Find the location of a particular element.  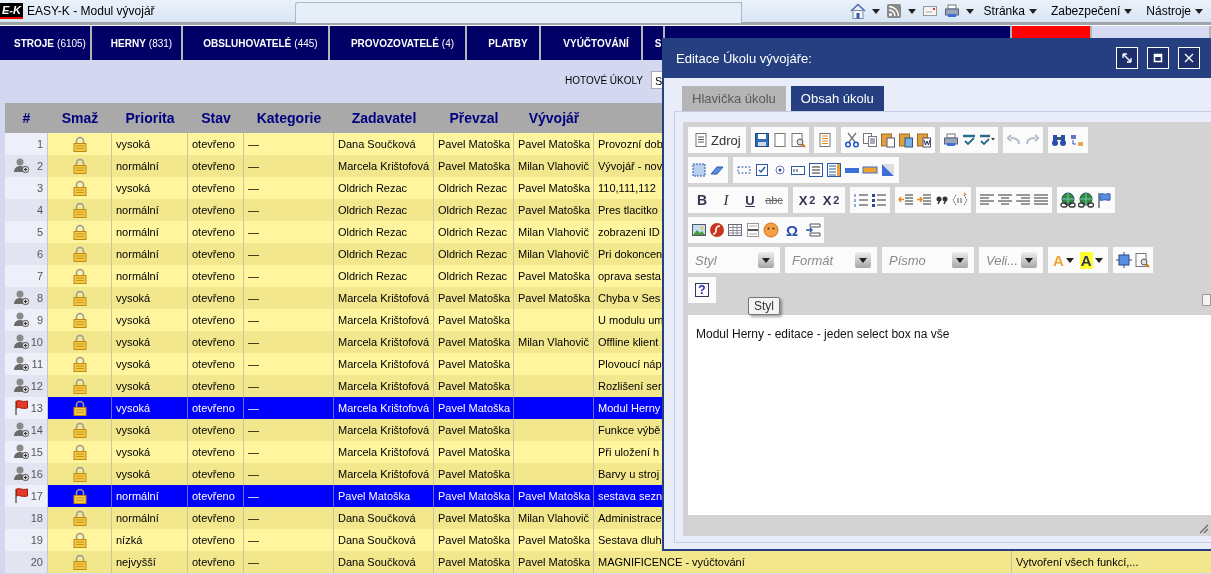

flag-icon is located at coordinates (1104, 200).